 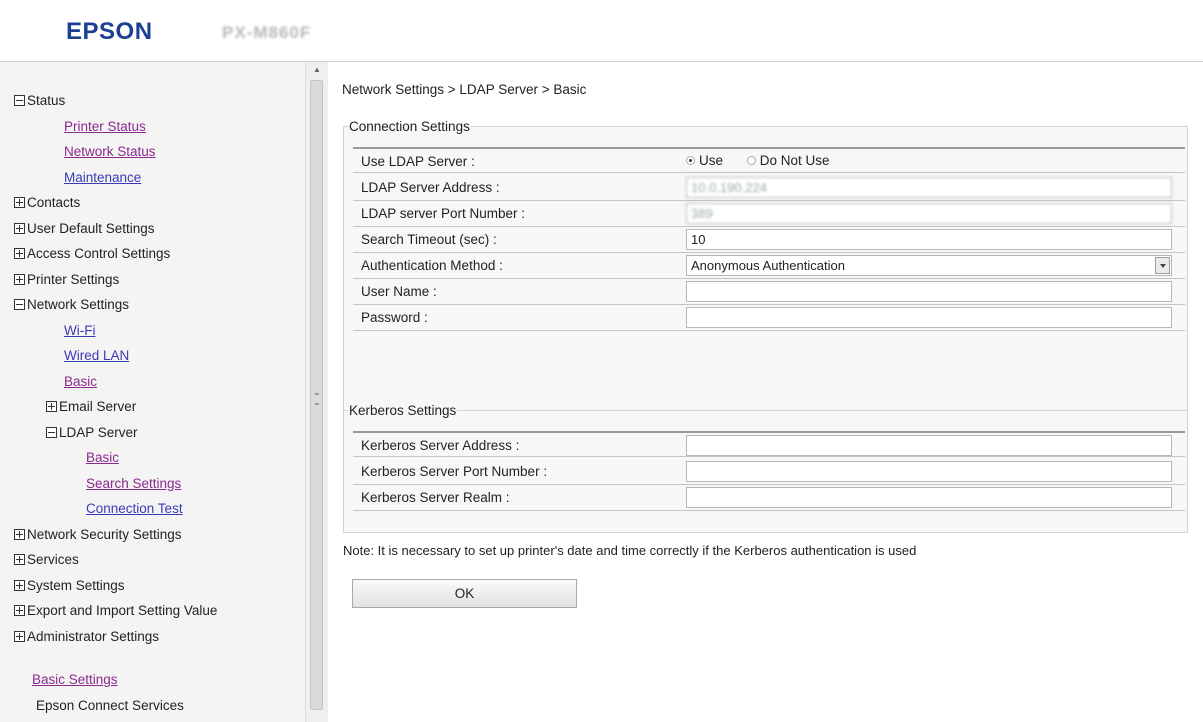 What do you see at coordinates (115, 256) in the screenshot?
I see `nav-access-control-settings: Access Control Settings` at bounding box center [115, 256].